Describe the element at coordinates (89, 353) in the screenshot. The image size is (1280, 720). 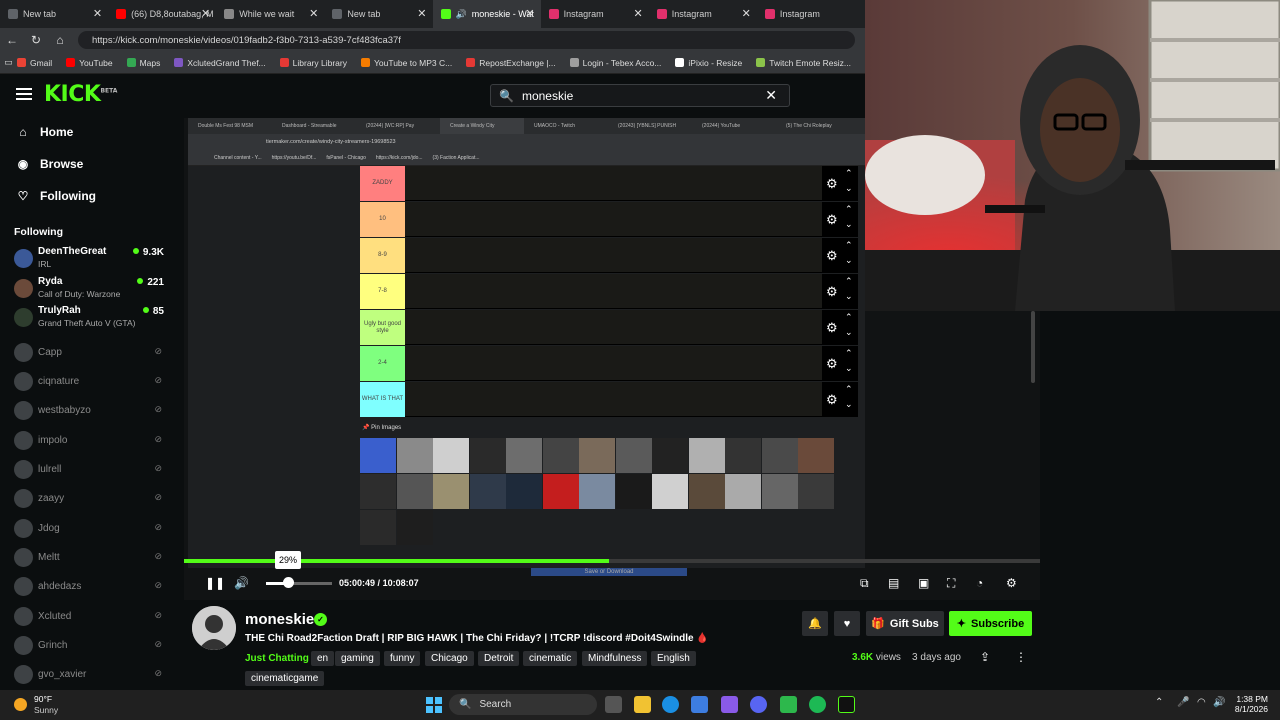
I see `followed-channel-offline: Capp ⊘` at that location.